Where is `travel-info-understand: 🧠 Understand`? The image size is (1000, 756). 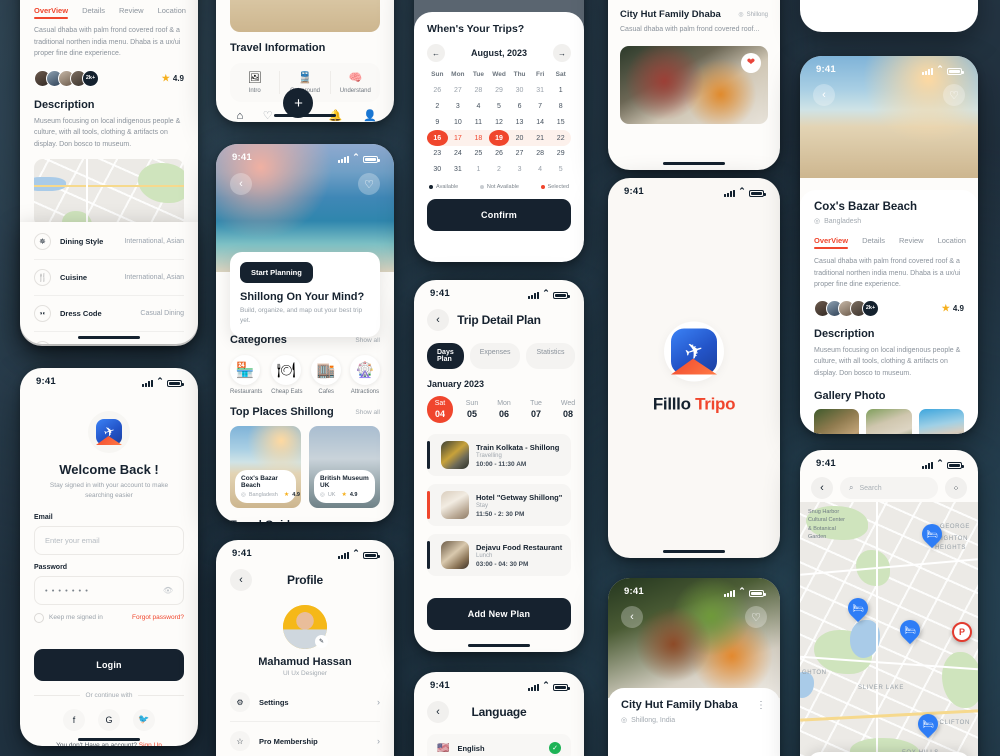 travel-info-understand: 🧠 Understand is located at coordinates (355, 82).